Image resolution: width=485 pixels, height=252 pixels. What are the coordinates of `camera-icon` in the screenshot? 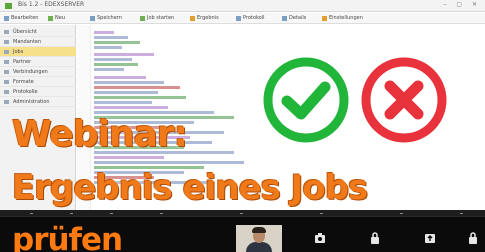 It's located at (320, 238).